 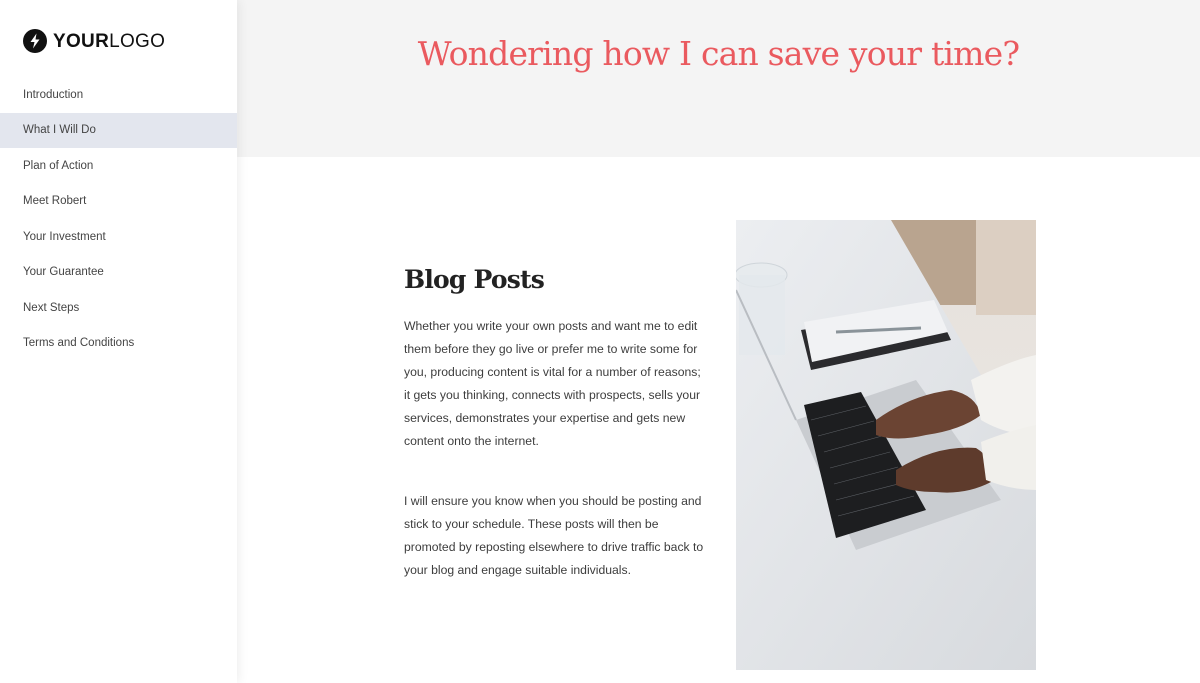 What do you see at coordinates (137, 41) in the screenshot?
I see `logo-text-light: LOGO` at bounding box center [137, 41].